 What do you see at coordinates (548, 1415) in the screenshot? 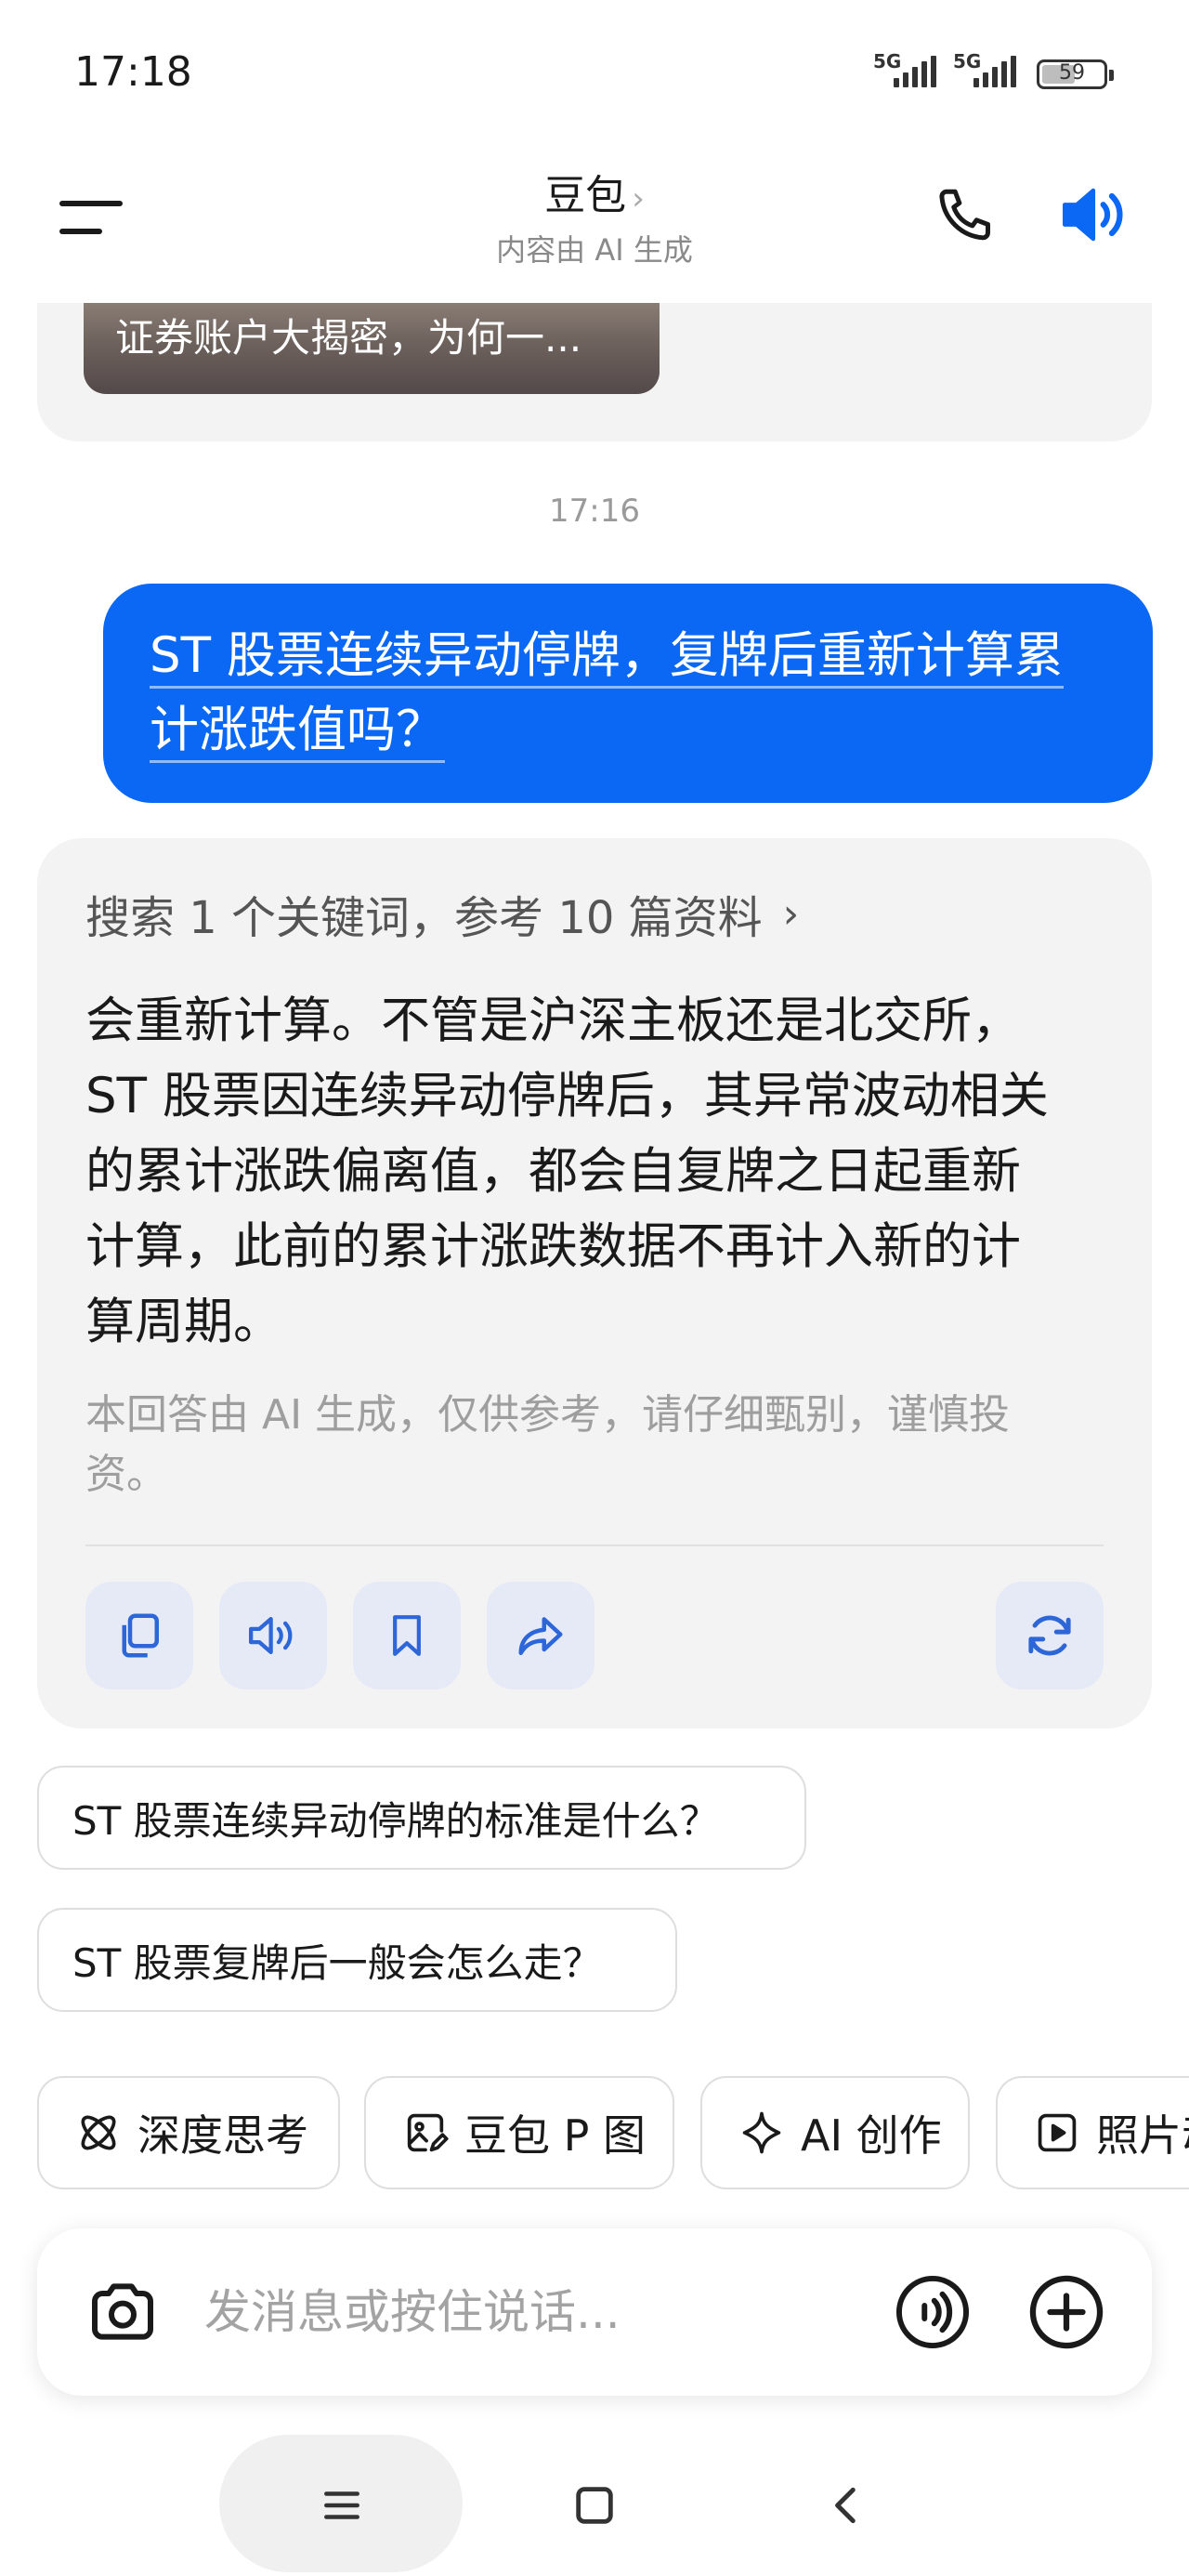
I see `disclaimer-line: 本回答由 AI 生成，仅供参考，请仔细甄别，谨慎投` at bounding box center [548, 1415].